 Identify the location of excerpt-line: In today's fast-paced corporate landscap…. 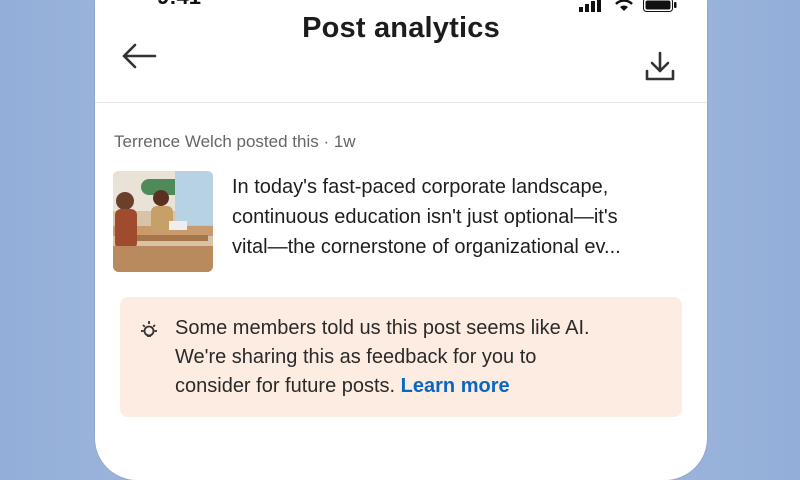
(420, 187).